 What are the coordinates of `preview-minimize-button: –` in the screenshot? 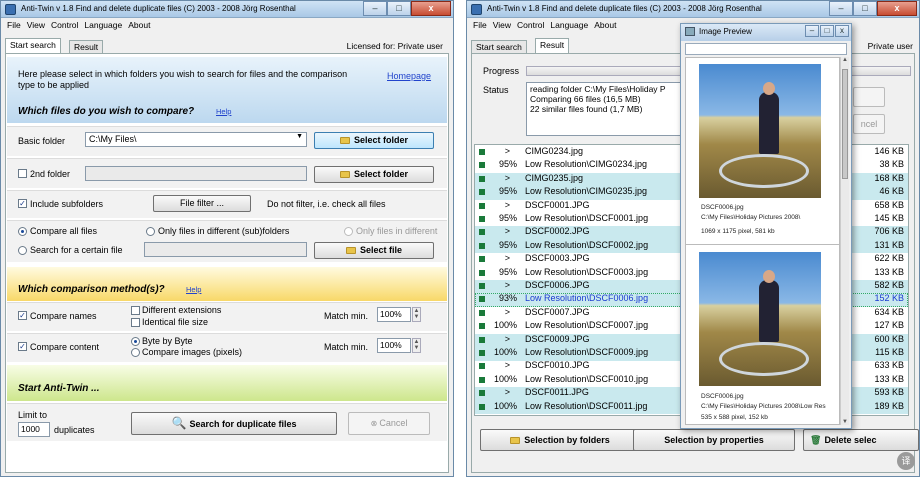 It's located at (812, 31).